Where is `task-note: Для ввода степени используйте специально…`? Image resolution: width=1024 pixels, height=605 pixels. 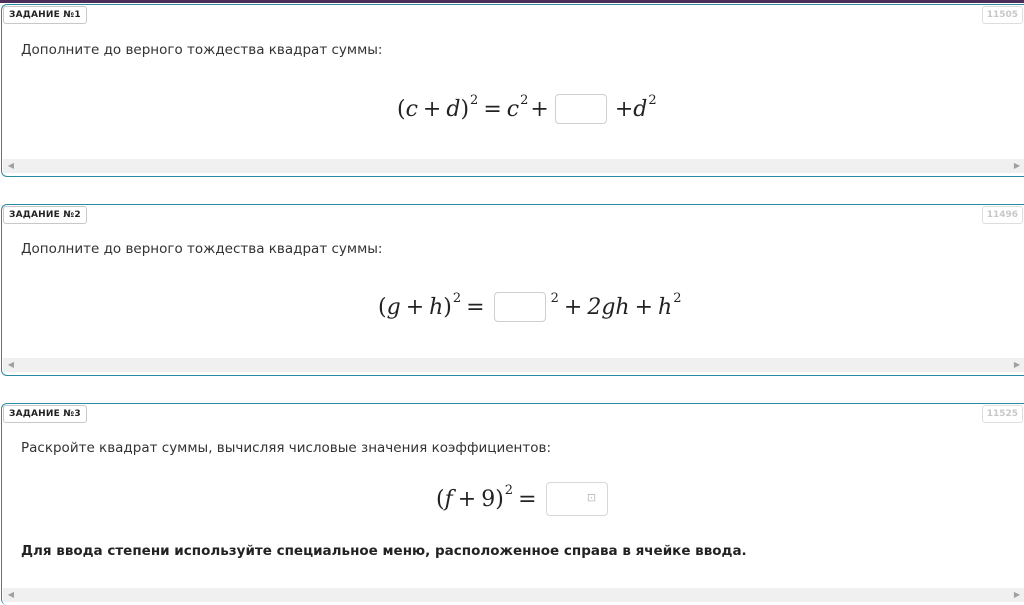 task-note: Для ввода степени используйте специально… is located at coordinates (384, 551).